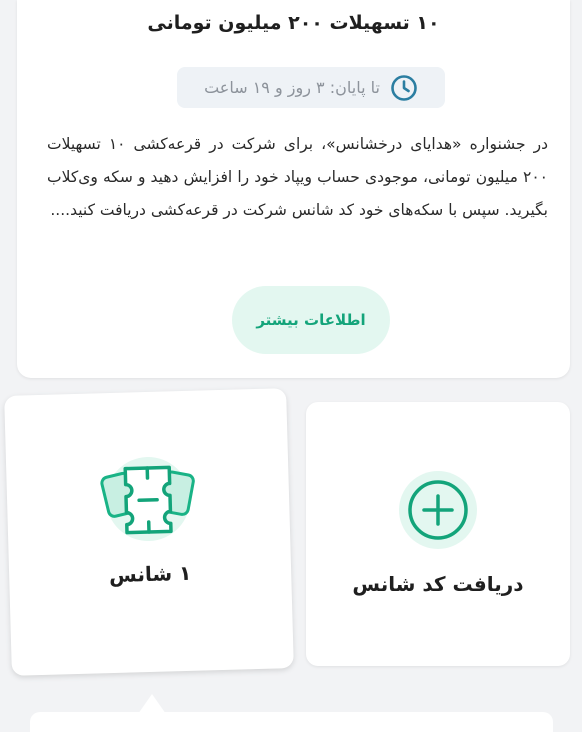  Describe the element at coordinates (293, 23) in the screenshot. I see `campaign-title: ۱۰ تسهیلات ۲۰۰ میلیون تومانی` at that location.